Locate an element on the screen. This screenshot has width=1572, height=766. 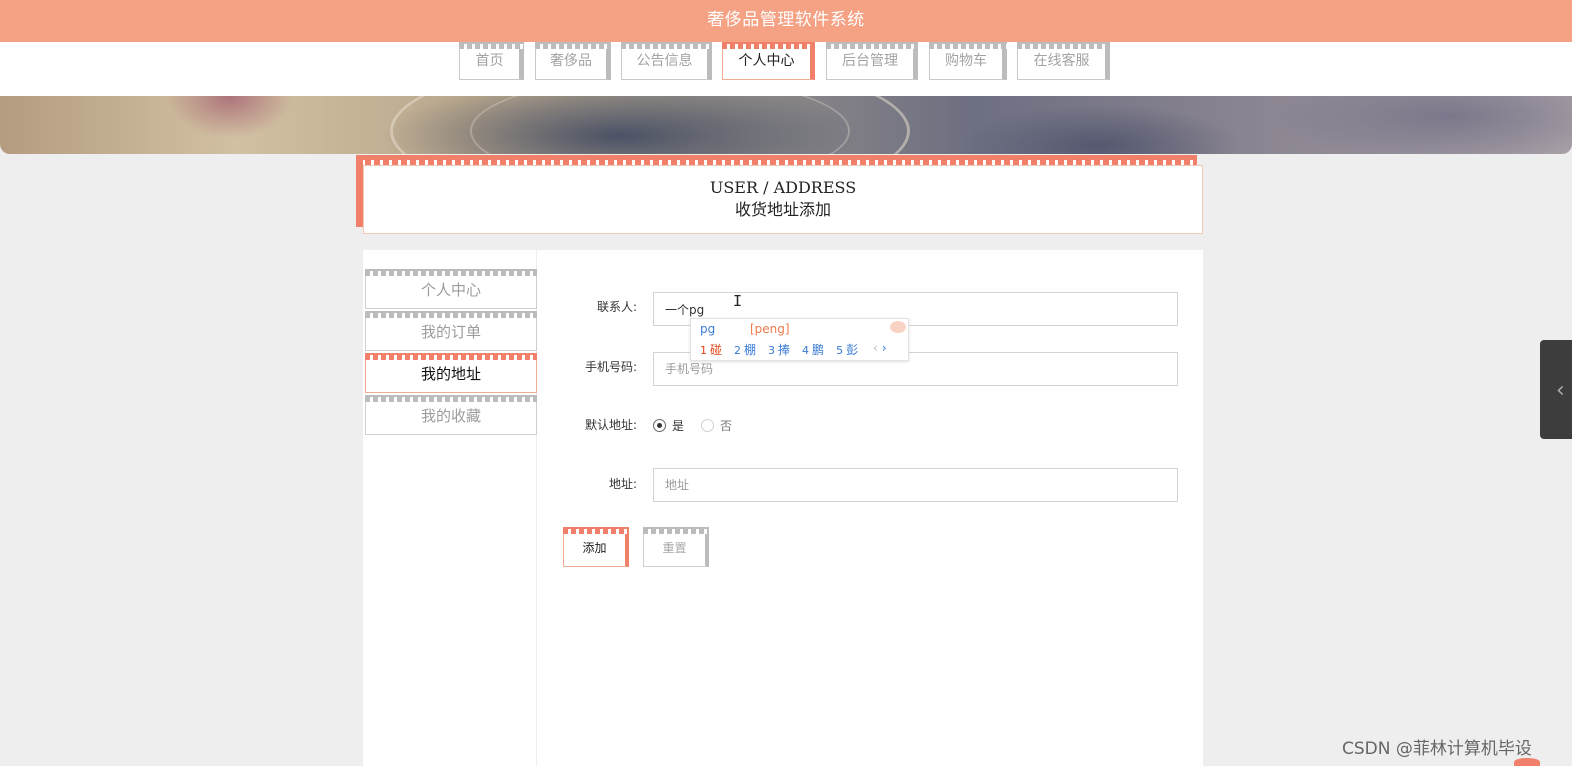
reset-button: 重置 is located at coordinates (676, 547).